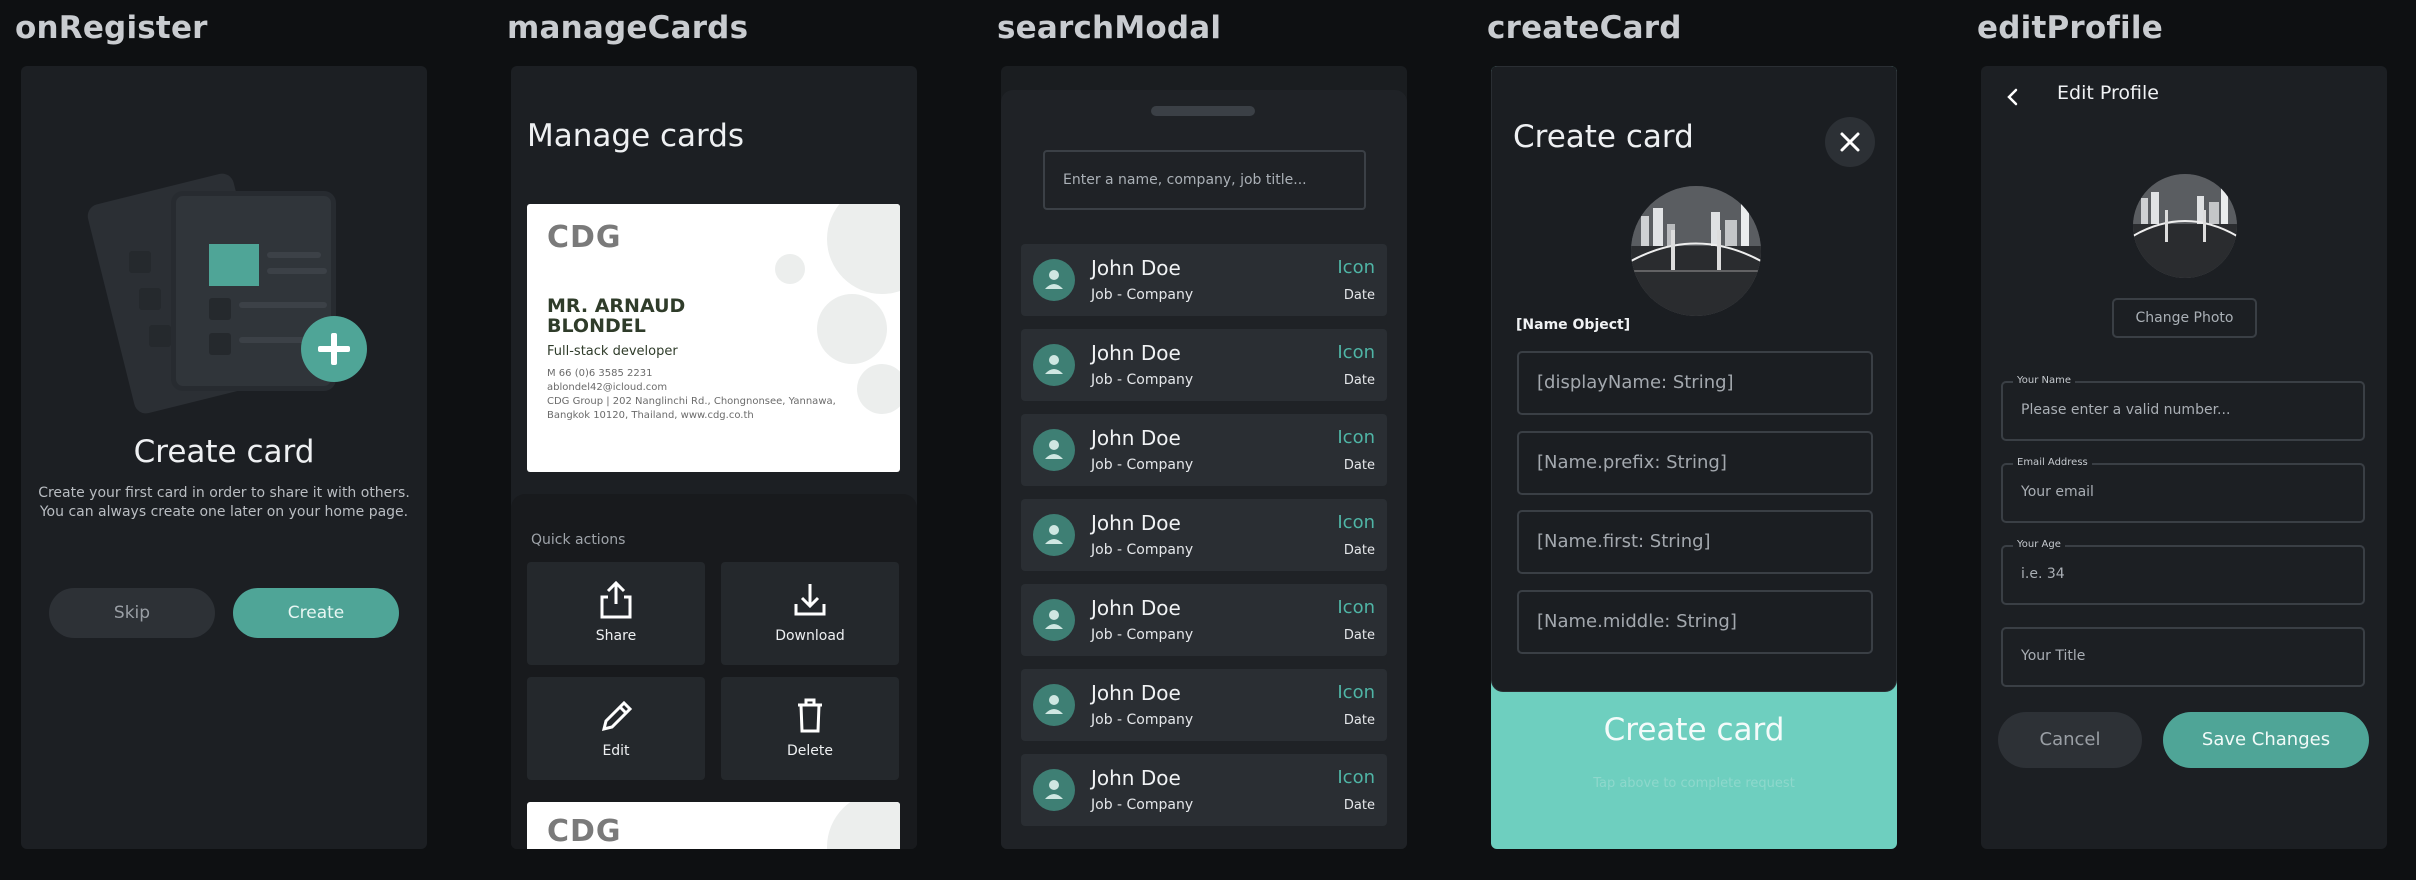 The image size is (2416, 880). What do you see at coordinates (713, 825) in the screenshot?
I see `business-card-secondary: CDG` at bounding box center [713, 825].